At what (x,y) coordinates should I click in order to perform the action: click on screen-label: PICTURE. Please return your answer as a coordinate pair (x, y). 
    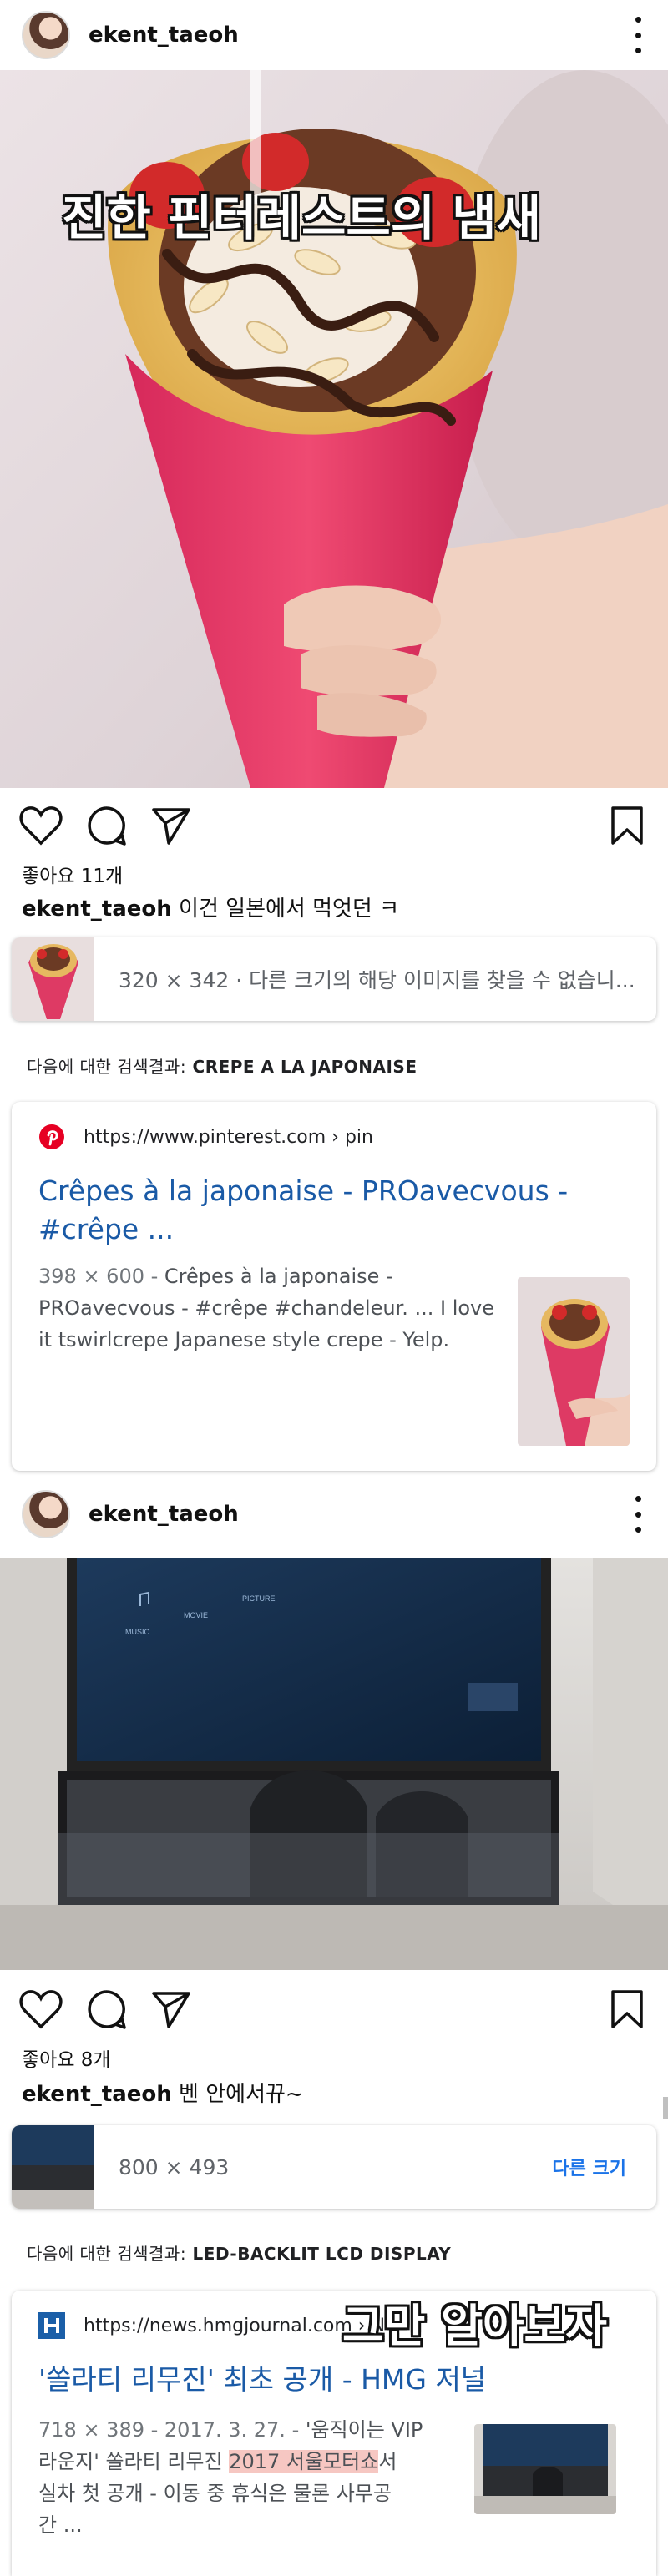
    Looking at the image, I should click on (259, 1598).